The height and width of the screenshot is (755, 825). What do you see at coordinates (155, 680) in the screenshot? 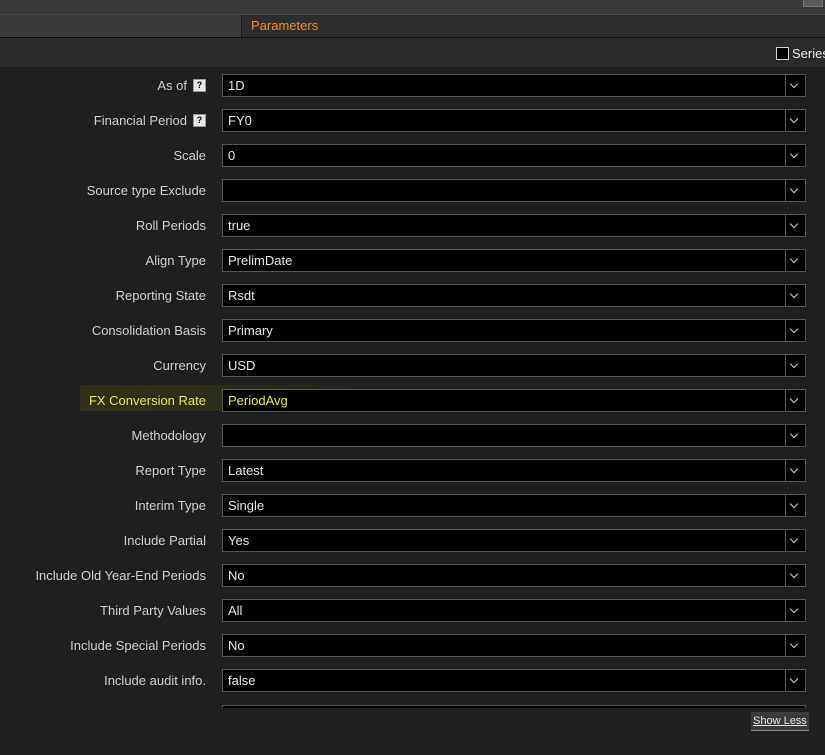
I see `param-label: Include audit info.` at bounding box center [155, 680].